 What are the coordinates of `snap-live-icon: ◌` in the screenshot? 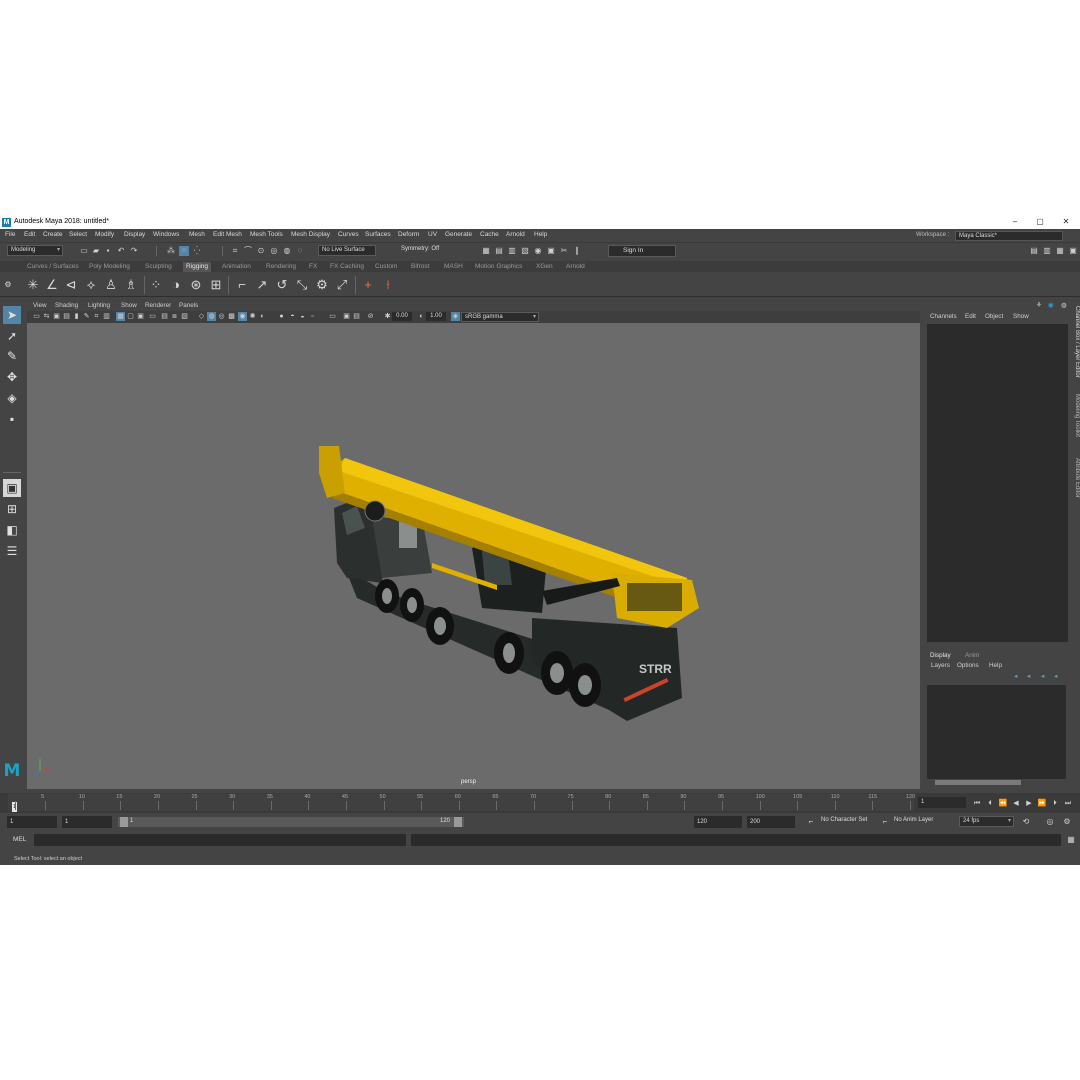 It's located at (300, 251).